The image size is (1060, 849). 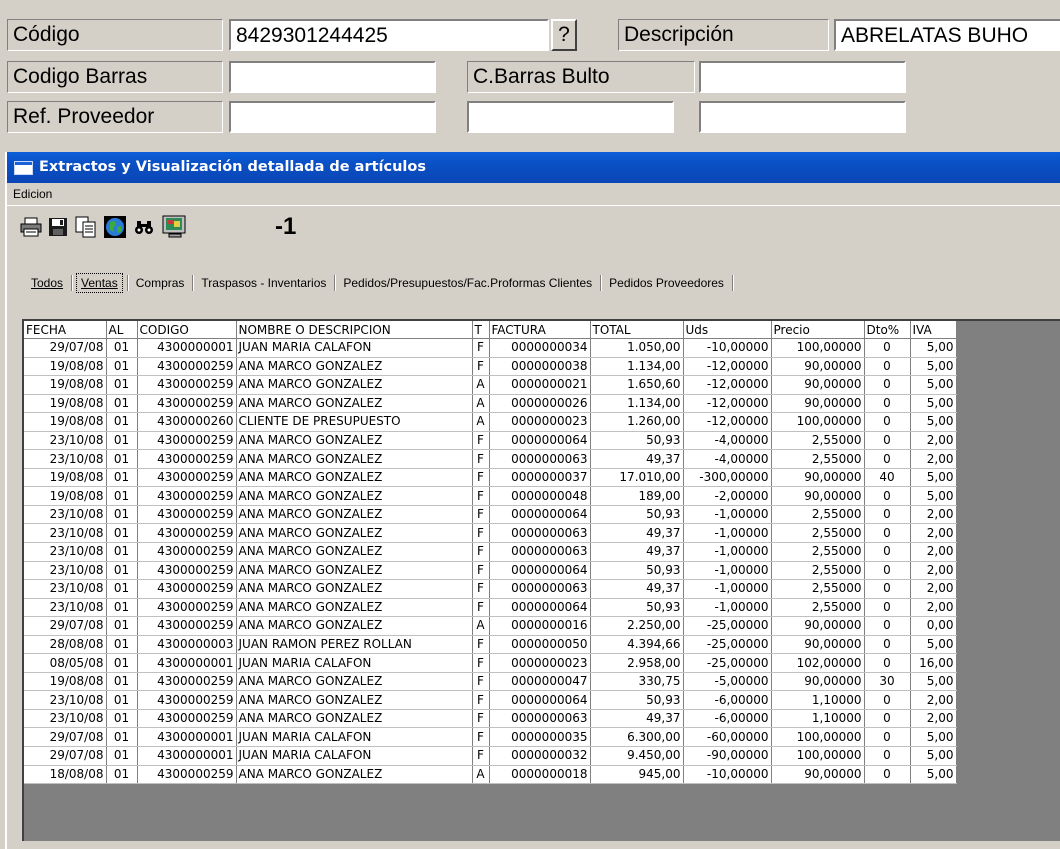 What do you see at coordinates (99, 283) in the screenshot?
I see `tab-ventas: Ventas` at bounding box center [99, 283].